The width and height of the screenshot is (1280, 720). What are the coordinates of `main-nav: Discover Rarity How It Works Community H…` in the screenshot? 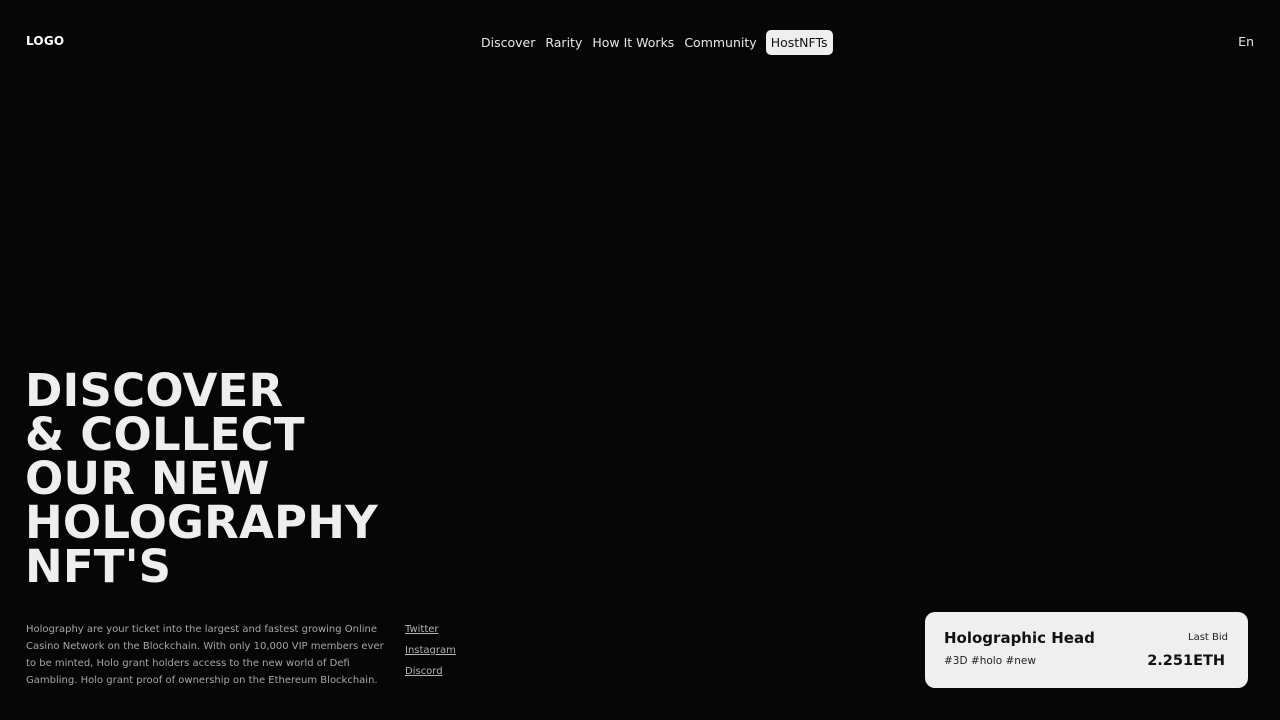 It's located at (656, 42).